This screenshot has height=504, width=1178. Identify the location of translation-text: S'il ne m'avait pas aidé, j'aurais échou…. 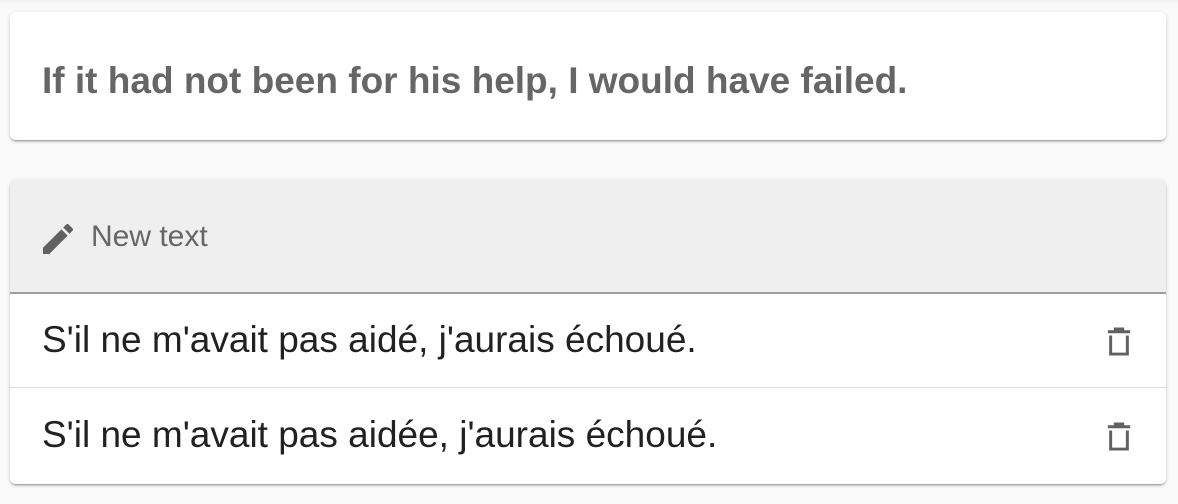
(369, 339).